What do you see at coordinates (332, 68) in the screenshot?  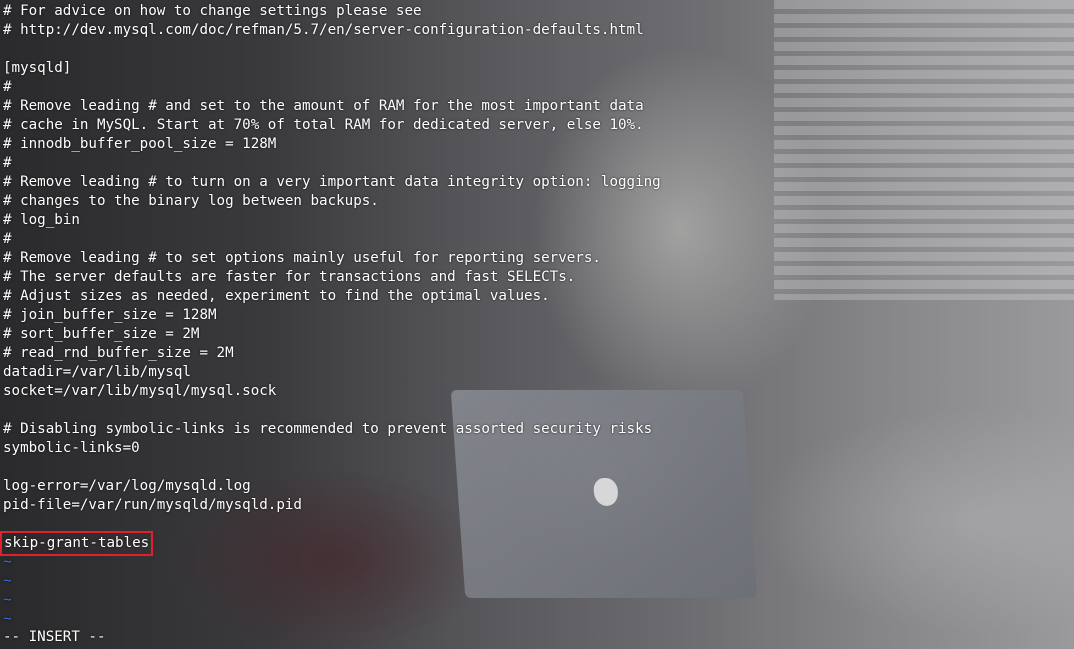 I see `config-line: [mysqld]` at bounding box center [332, 68].